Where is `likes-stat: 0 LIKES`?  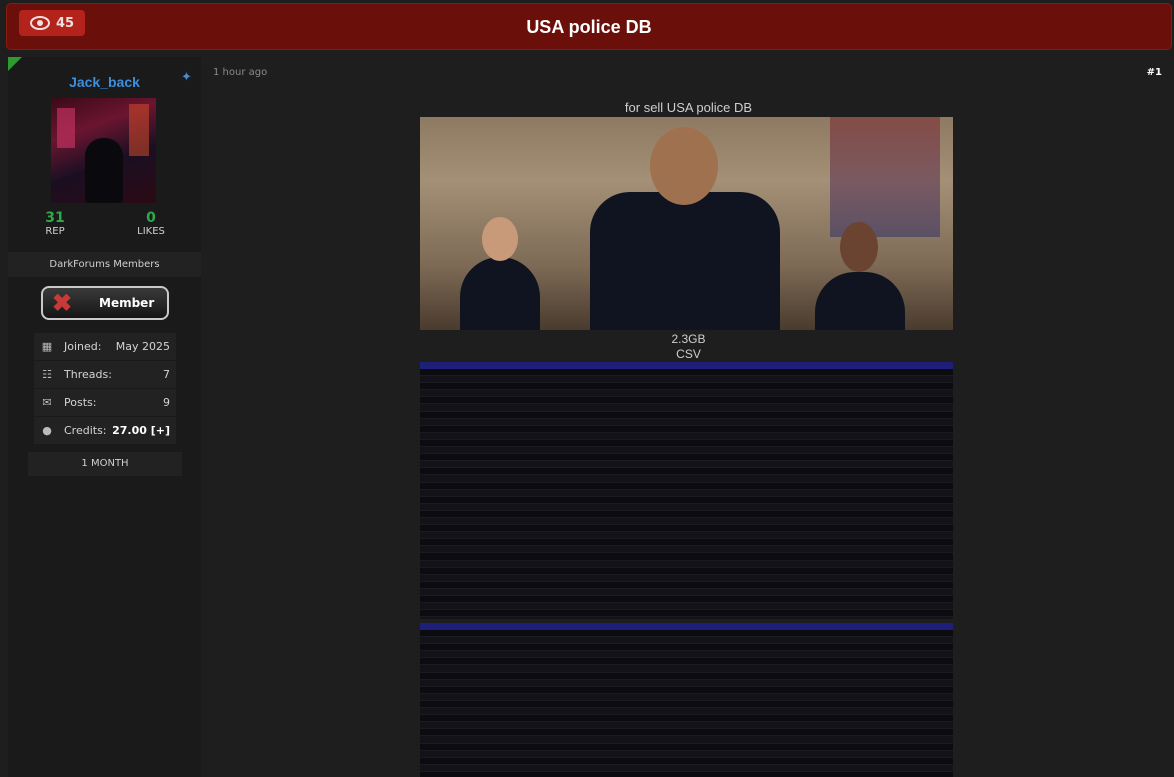
likes-stat: 0 LIKES is located at coordinates (151, 223).